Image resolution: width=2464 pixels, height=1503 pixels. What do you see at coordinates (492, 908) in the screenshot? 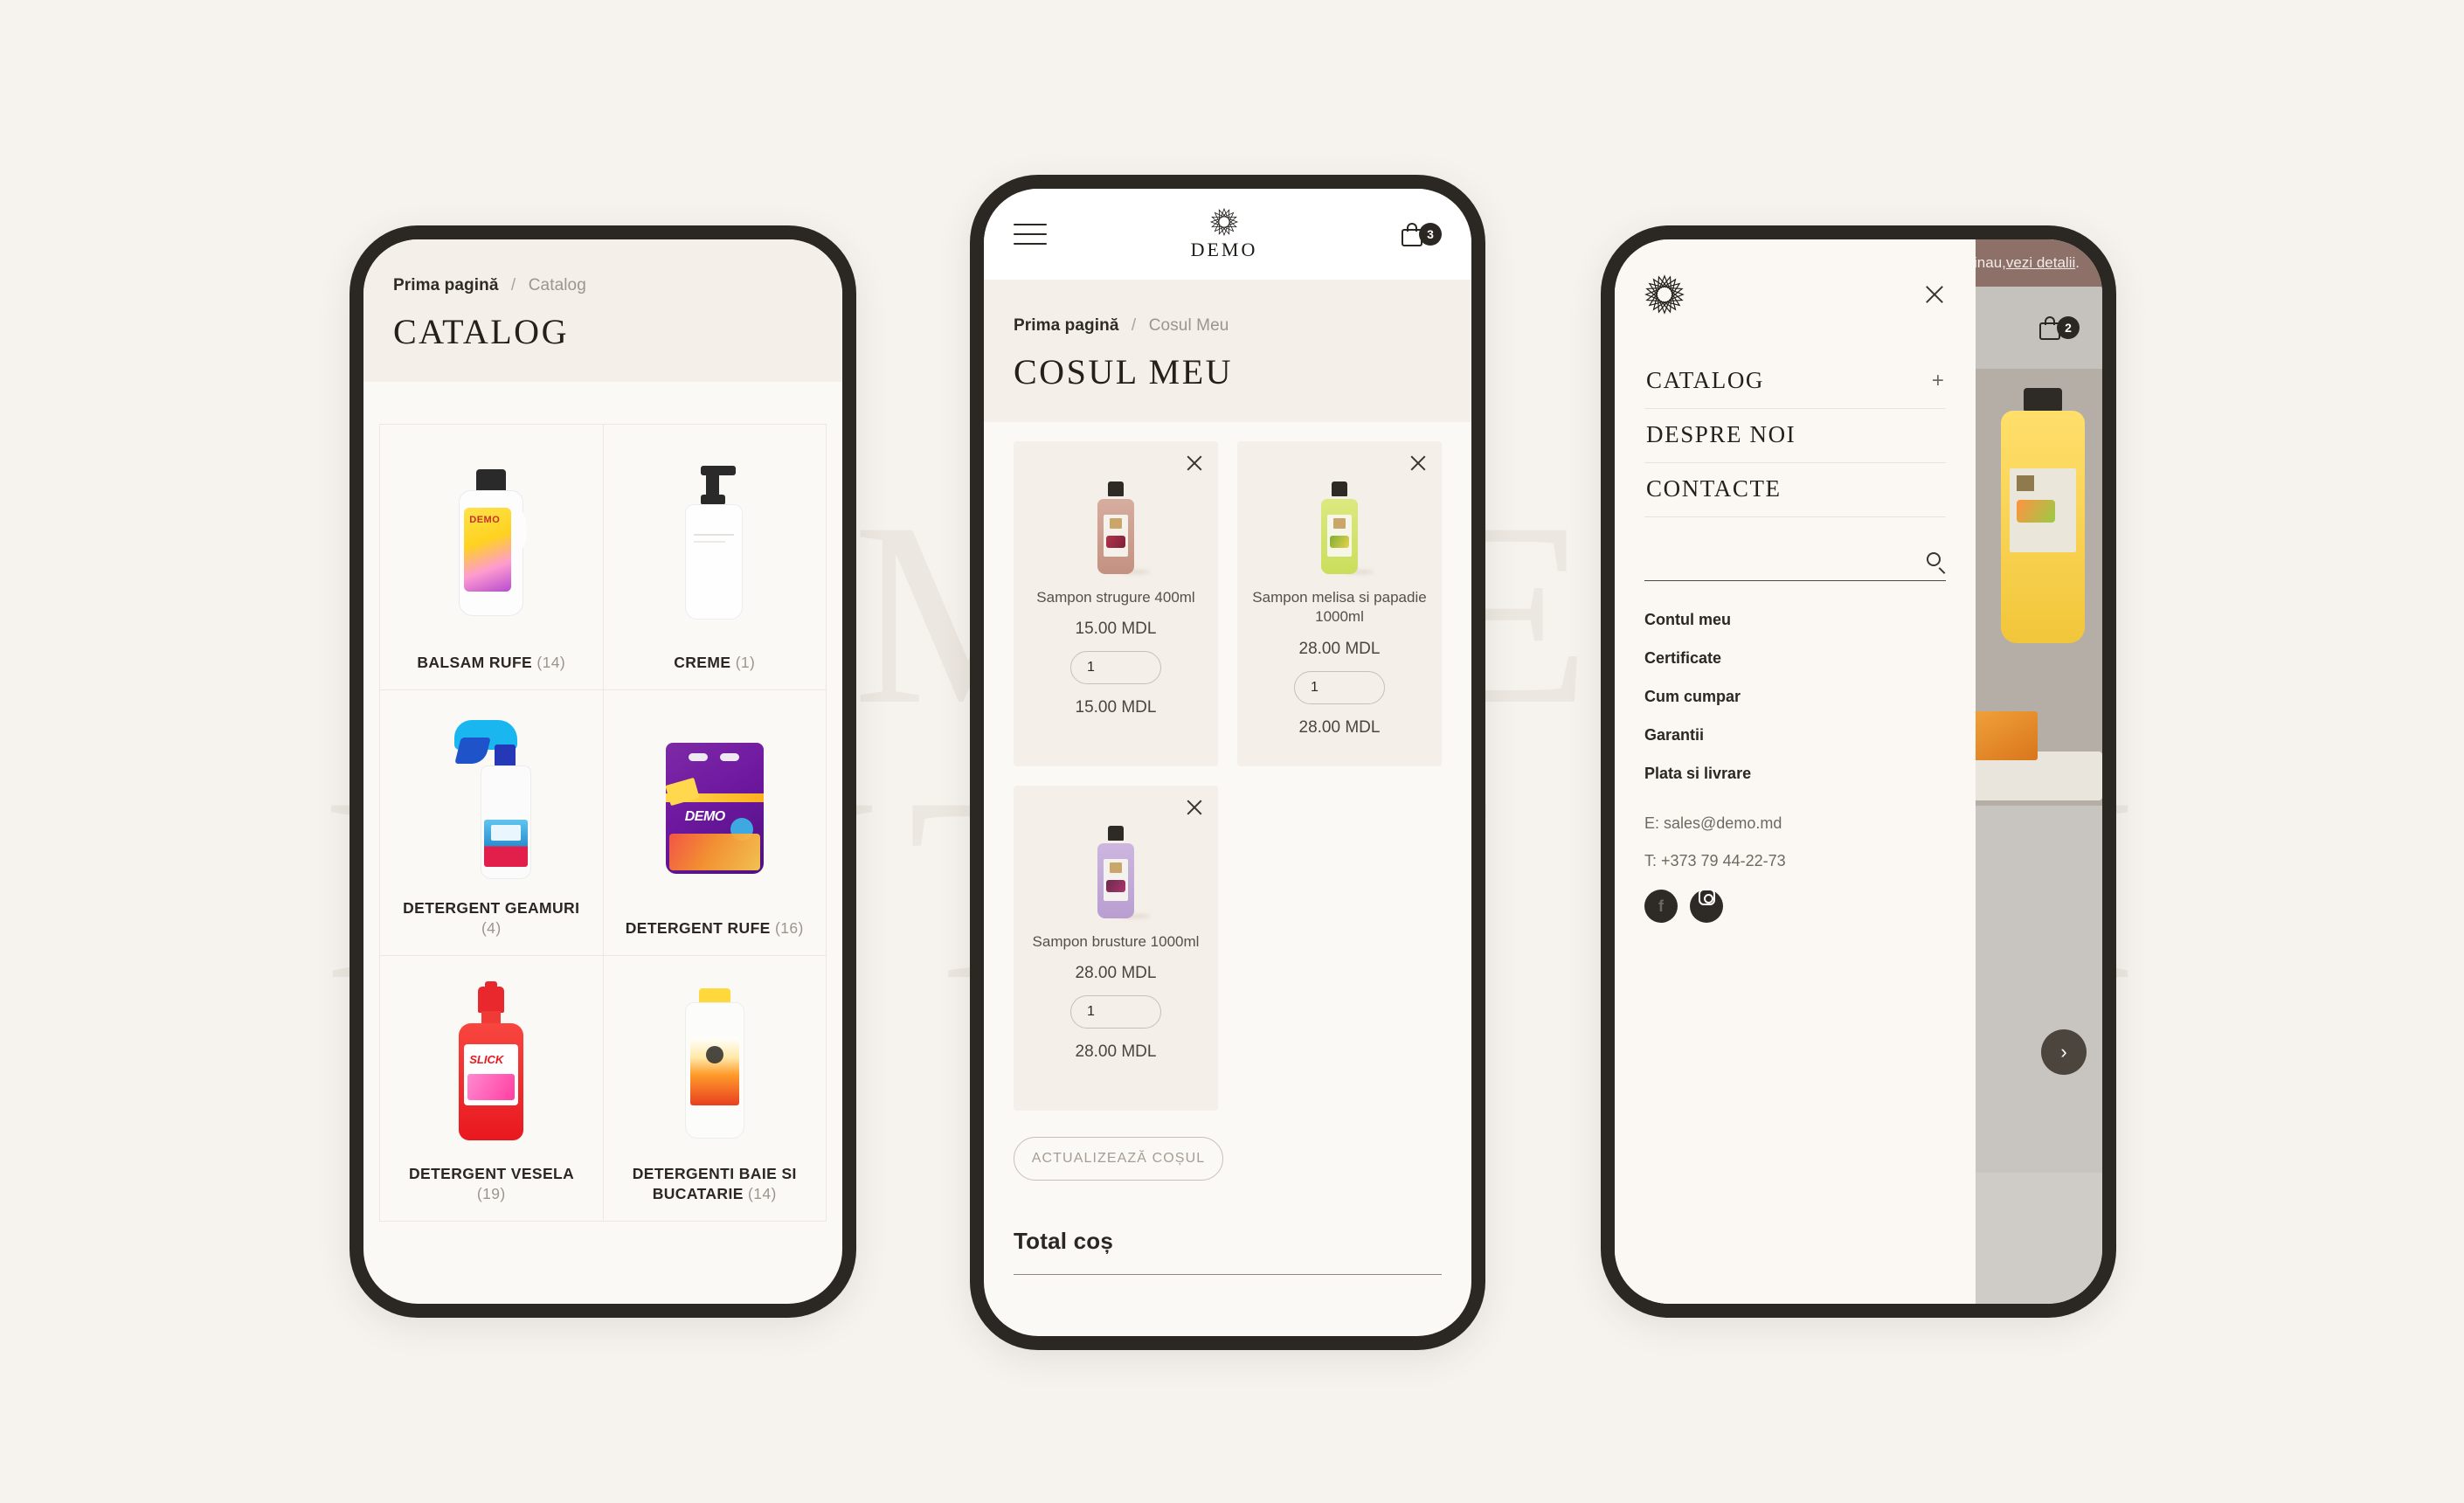
I see `category-name: DETERGENT GEAMURI` at bounding box center [492, 908].